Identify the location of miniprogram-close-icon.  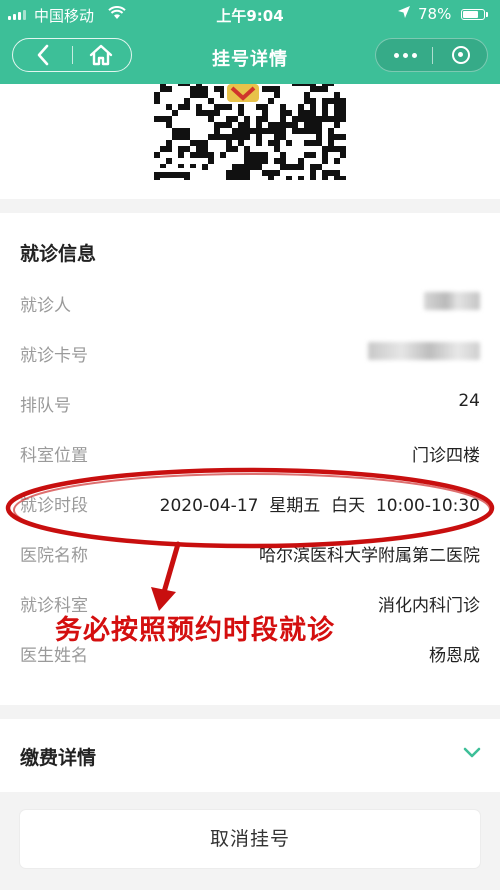
(461, 55).